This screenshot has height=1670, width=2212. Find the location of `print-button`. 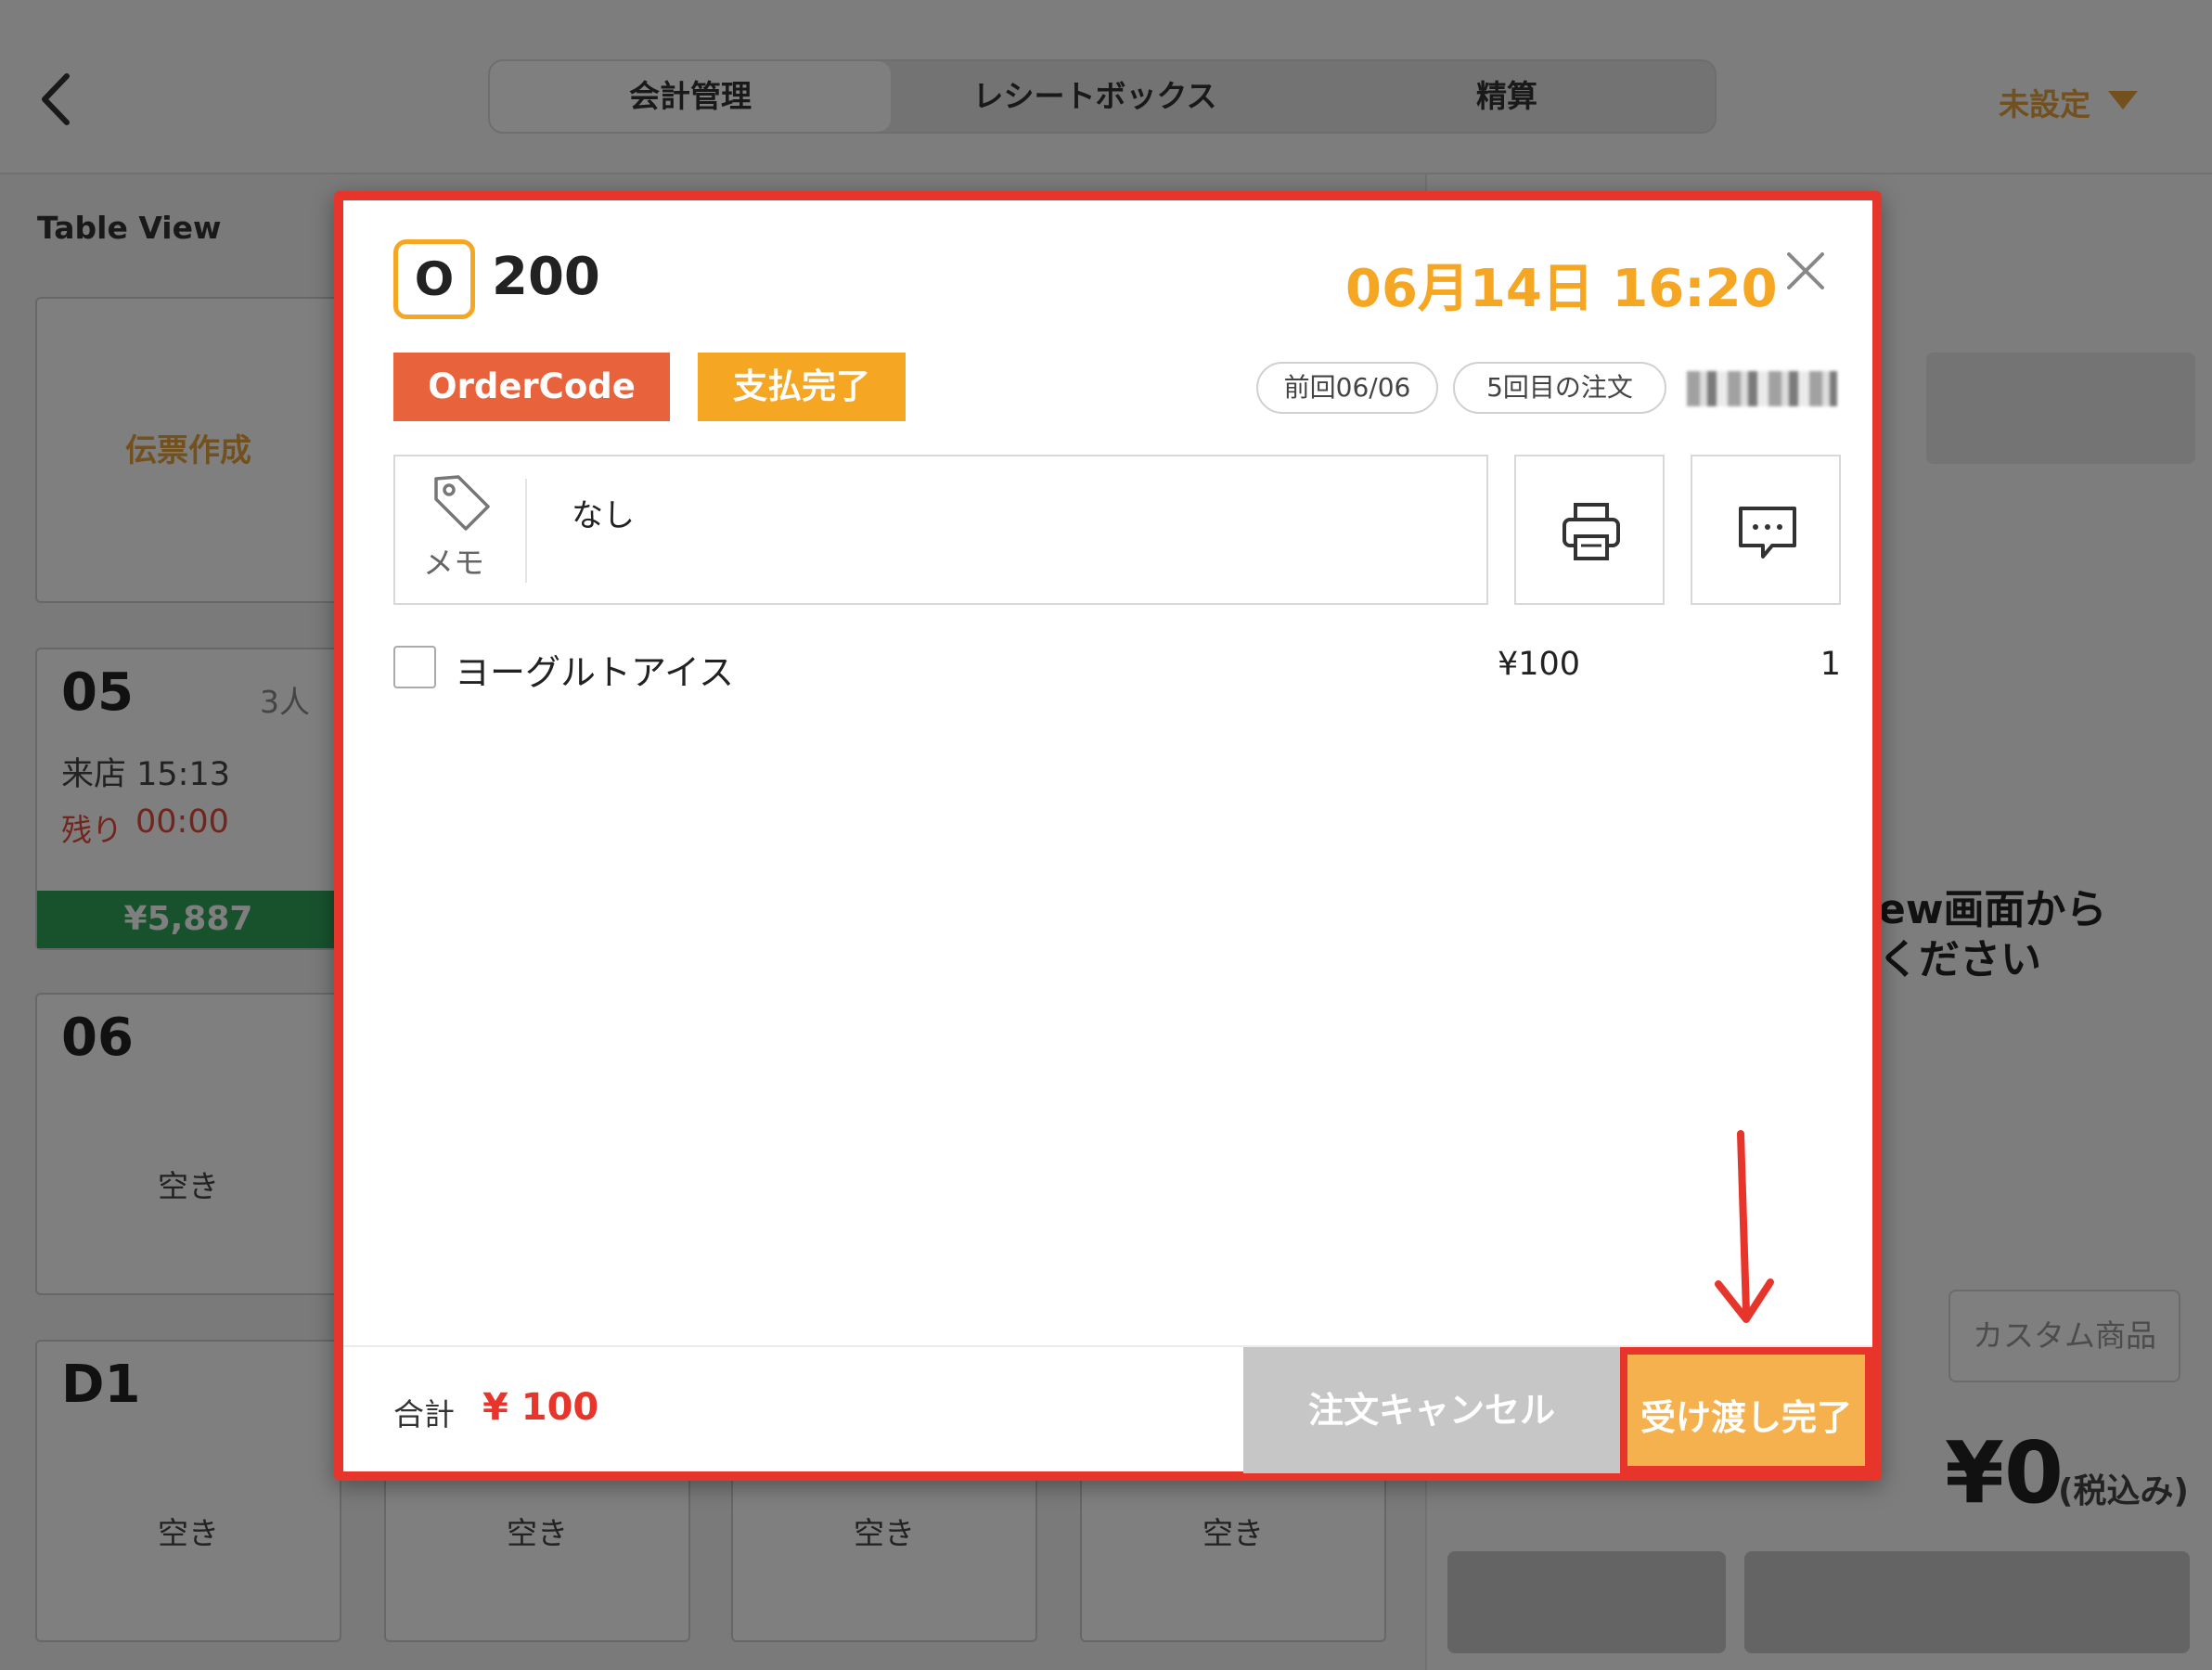

print-button is located at coordinates (1589, 530).